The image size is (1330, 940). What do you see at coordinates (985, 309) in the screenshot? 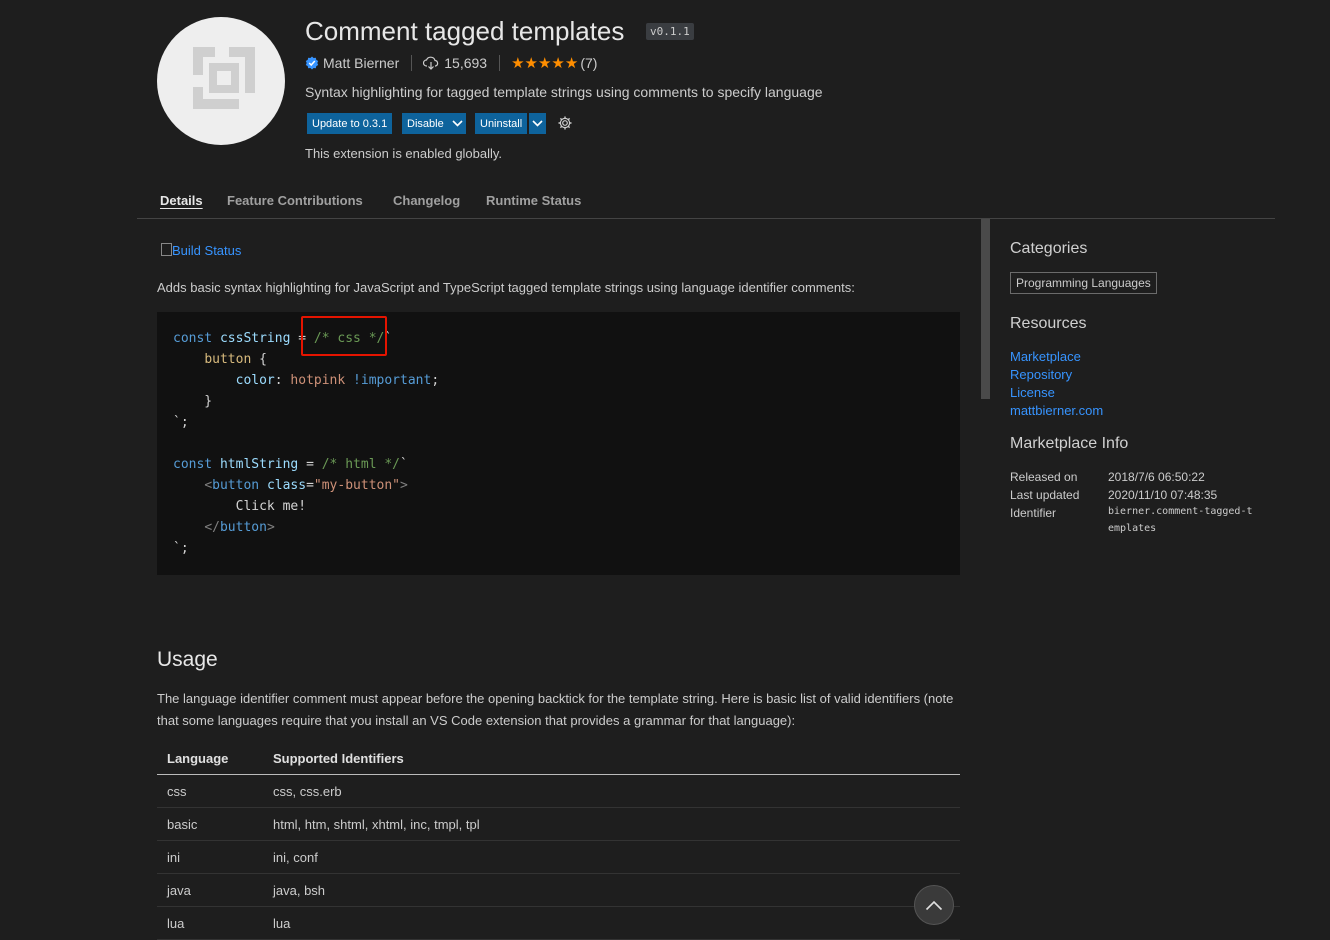
I see `scrollbar-thumb` at bounding box center [985, 309].